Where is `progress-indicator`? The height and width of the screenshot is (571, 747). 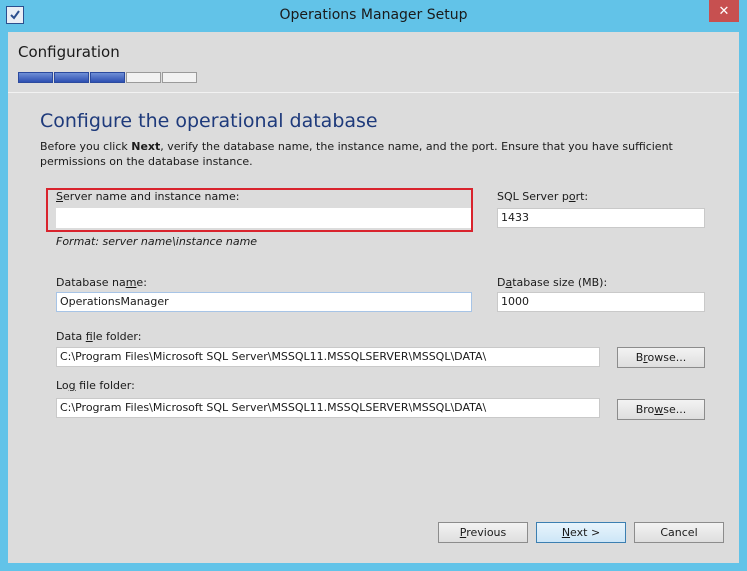
progress-indicator is located at coordinates (107, 77).